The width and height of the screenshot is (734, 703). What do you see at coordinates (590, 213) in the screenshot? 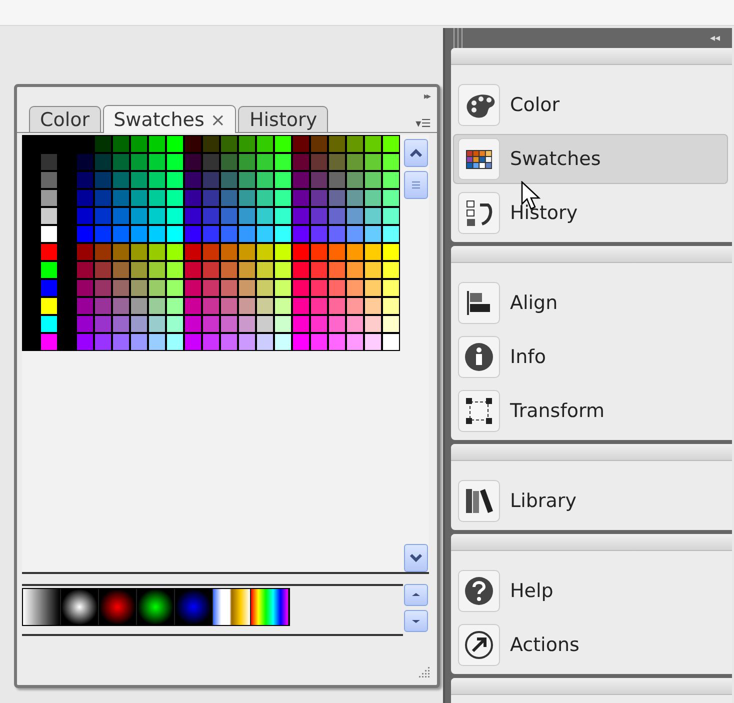
I see `dock-item: History` at bounding box center [590, 213].